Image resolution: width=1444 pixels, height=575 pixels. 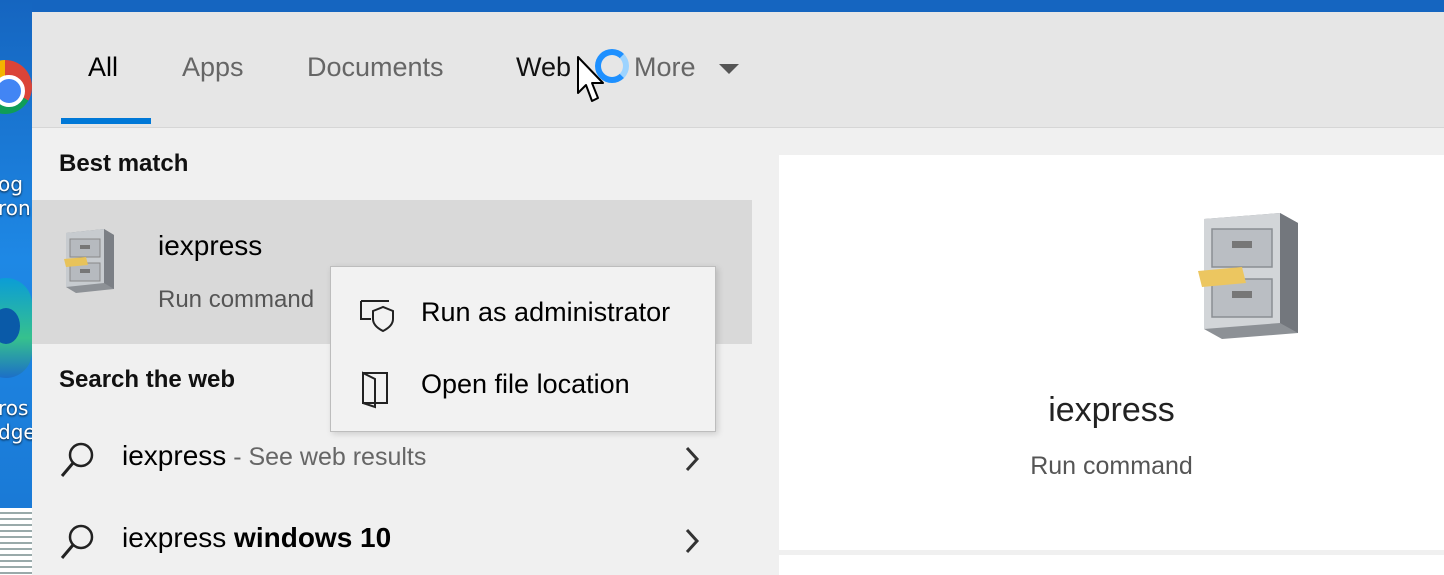 What do you see at coordinates (692, 541) in the screenshot?
I see `chevron-right-icon` at bounding box center [692, 541].